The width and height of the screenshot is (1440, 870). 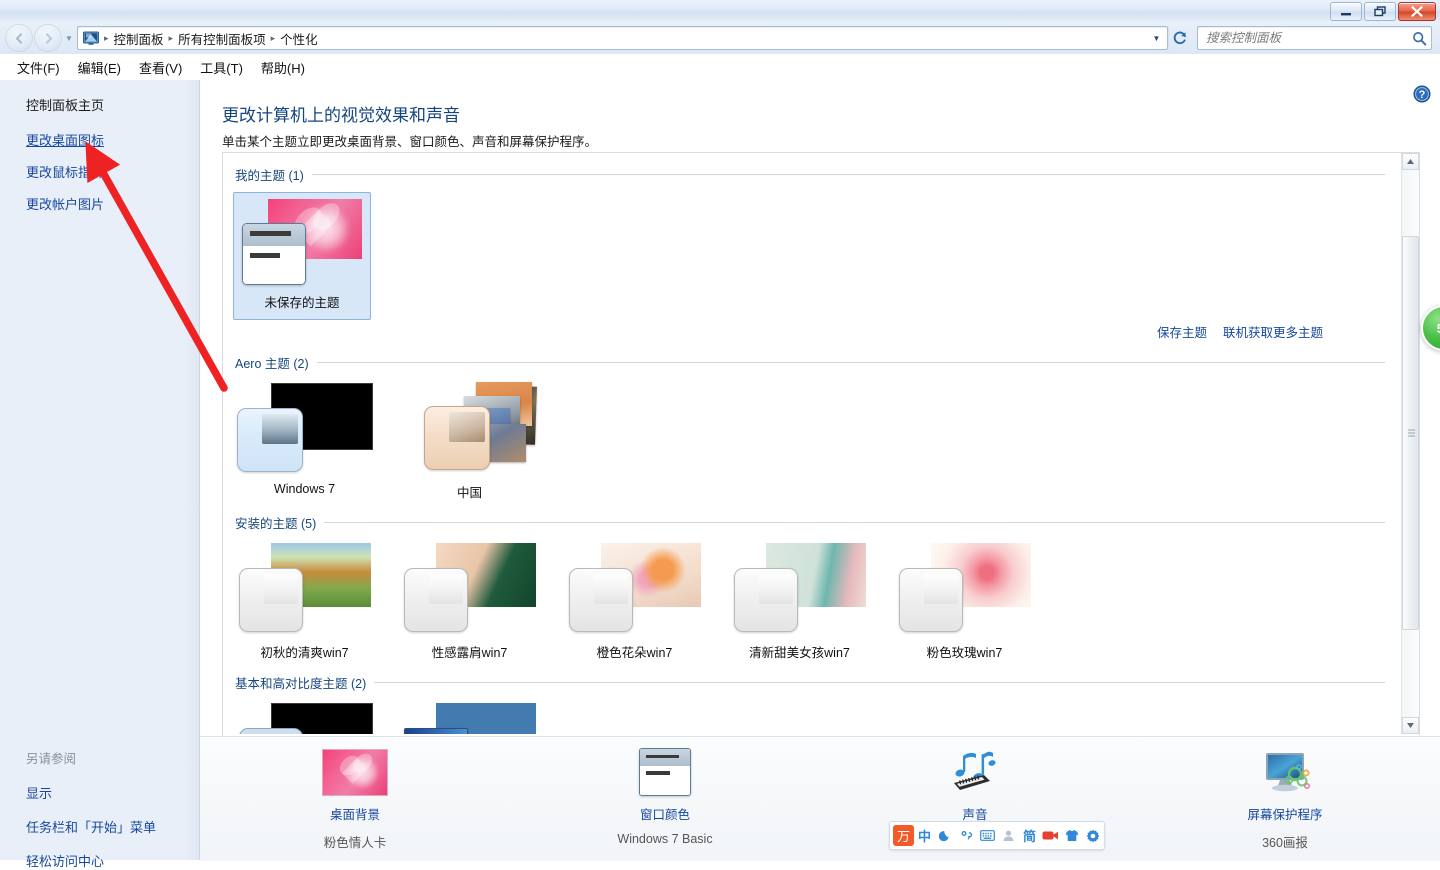 What do you see at coordinates (276, 524) in the screenshot?
I see `group-label-installed-themes: 安装的主题 (5)` at bounding box center [276, 524].